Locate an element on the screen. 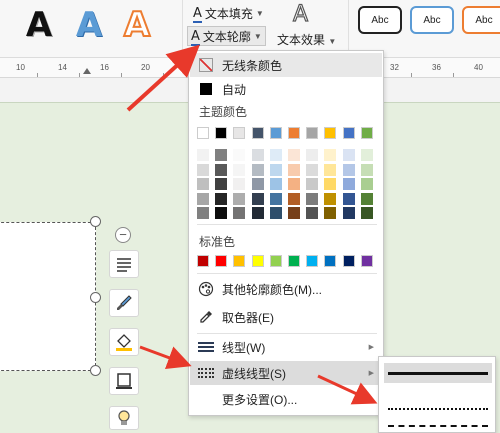  text-outline-button: A 文本轮廓 ▼ is located at coordinates (226, 36).